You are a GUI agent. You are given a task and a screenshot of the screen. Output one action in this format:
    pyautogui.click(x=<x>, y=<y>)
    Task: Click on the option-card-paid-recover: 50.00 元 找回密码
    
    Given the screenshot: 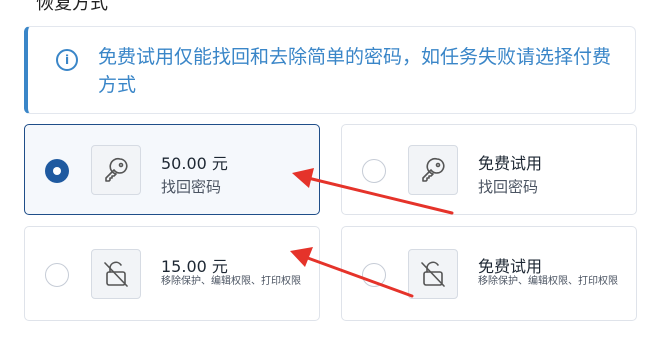 What is the action you would take?
    pyautogui.click(x=172, y=169)
    